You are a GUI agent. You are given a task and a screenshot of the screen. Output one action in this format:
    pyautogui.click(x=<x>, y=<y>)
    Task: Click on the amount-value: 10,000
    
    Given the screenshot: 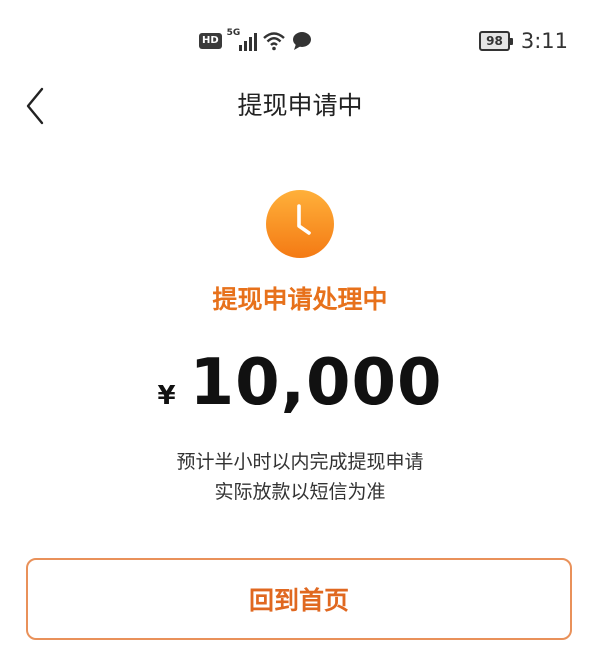 What is the action you would take?
    pyautogui.click(x=316, y=383)
    